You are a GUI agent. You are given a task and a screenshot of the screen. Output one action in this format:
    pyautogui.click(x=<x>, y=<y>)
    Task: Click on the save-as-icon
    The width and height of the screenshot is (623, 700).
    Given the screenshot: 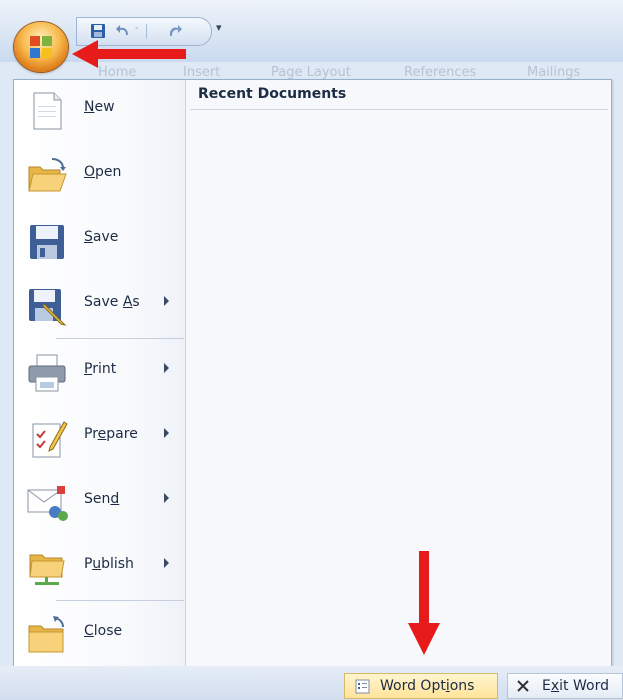 What is the action you would take?
    pyautogui.click(x=48, y=307)
    